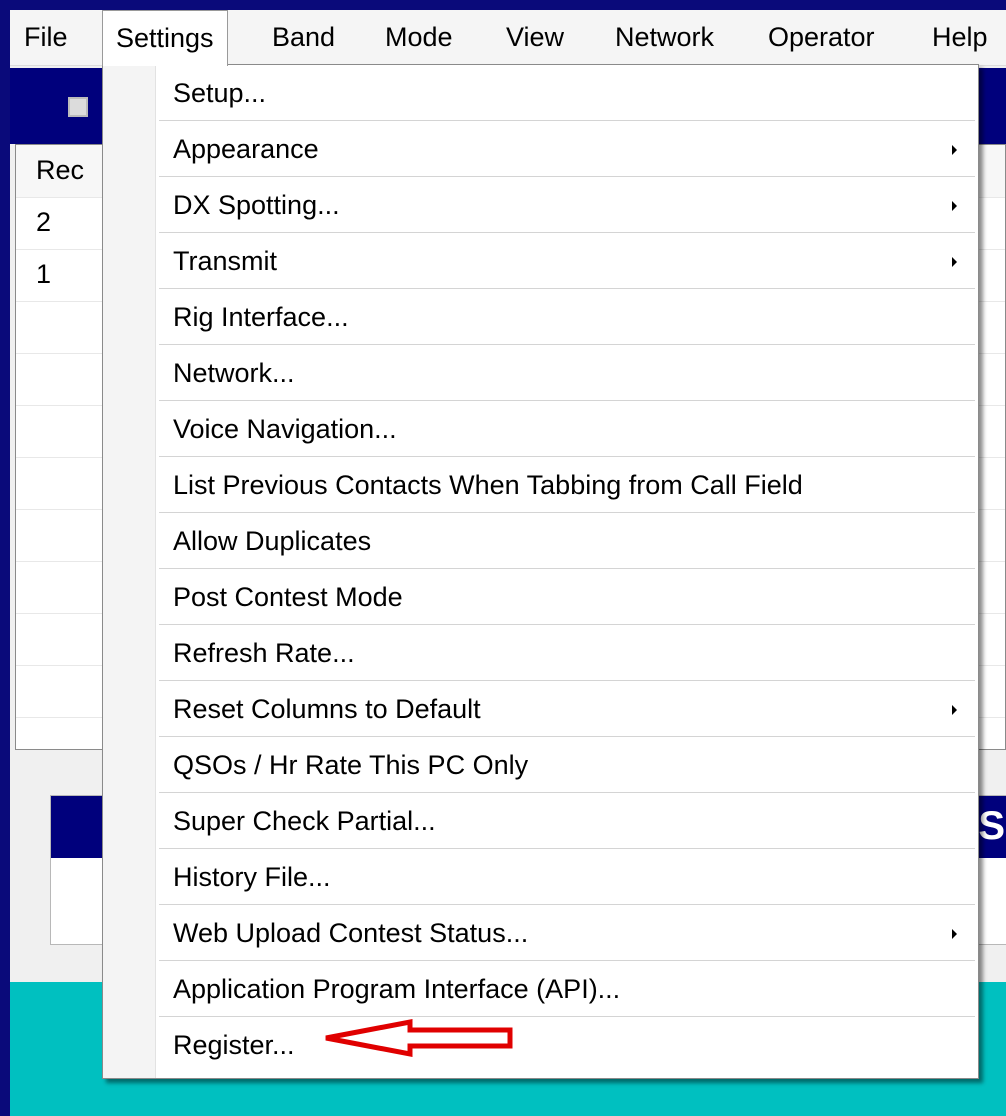  I want to click on status-header-text: S, so click(991, 826).